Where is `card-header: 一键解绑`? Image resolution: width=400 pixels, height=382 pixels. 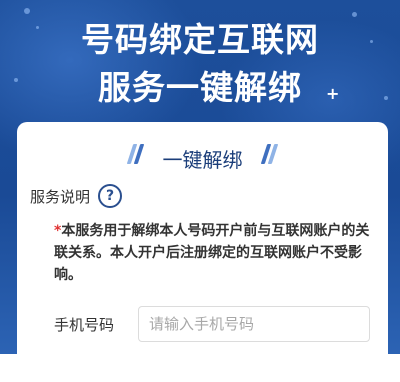
card-header: 一键解绑 is located at coordinates (202, 151).